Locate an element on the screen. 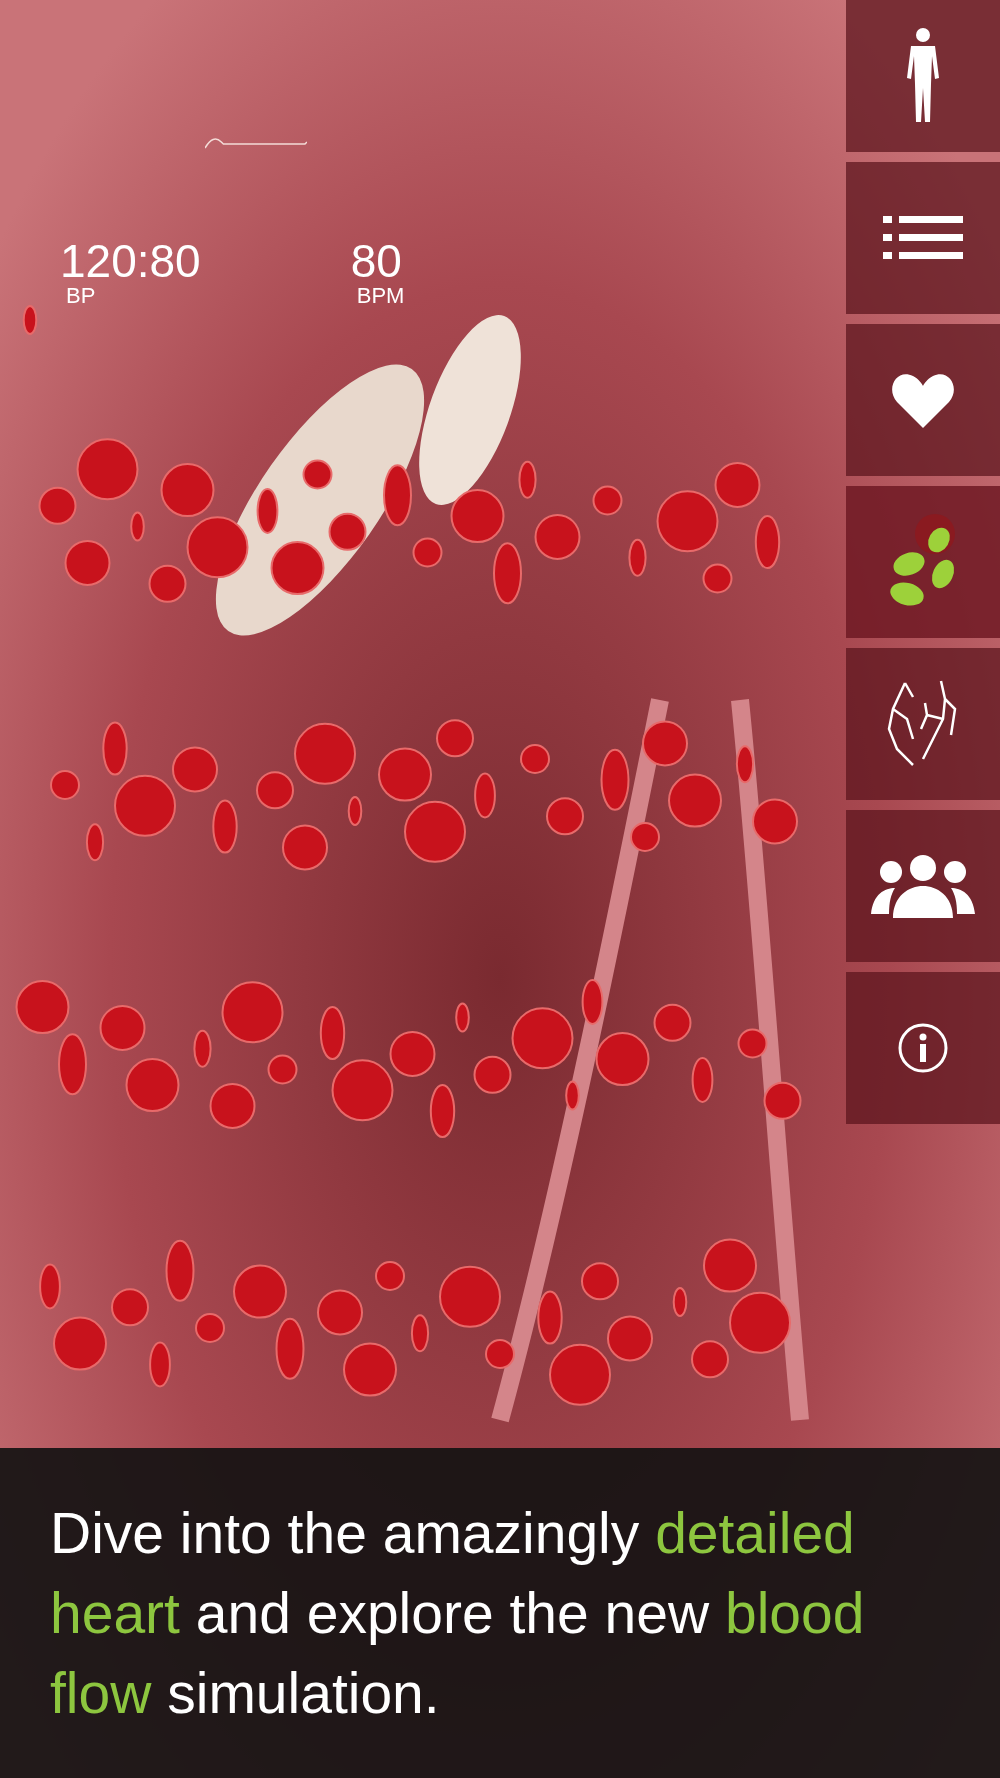  info-icon is located at coordinates (923, 1048).